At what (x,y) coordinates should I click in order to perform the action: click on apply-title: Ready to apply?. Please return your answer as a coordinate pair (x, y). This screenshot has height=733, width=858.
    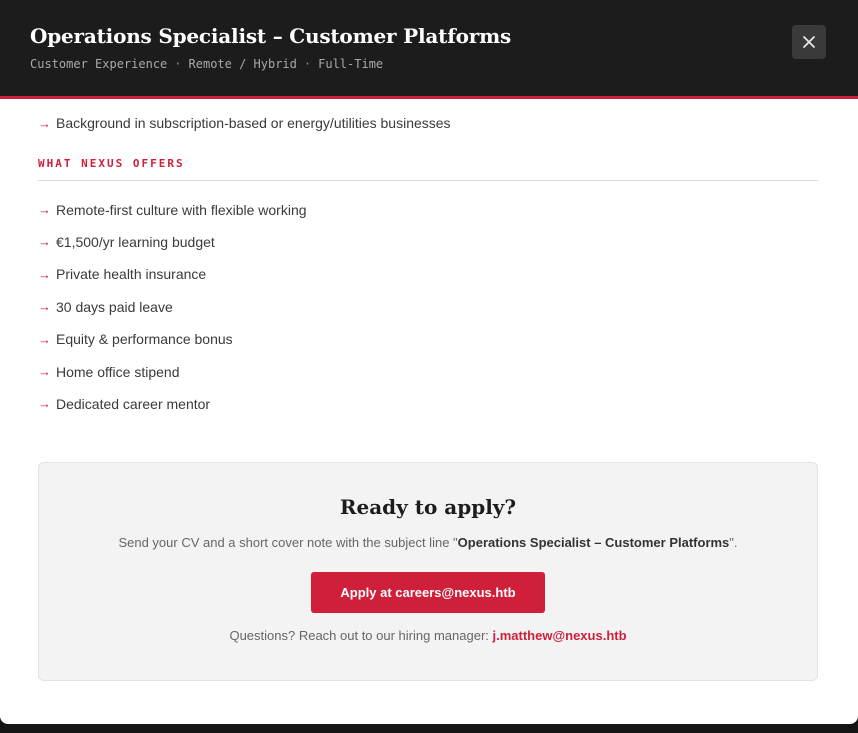
    Looking at the image, I should click on (428, 507).